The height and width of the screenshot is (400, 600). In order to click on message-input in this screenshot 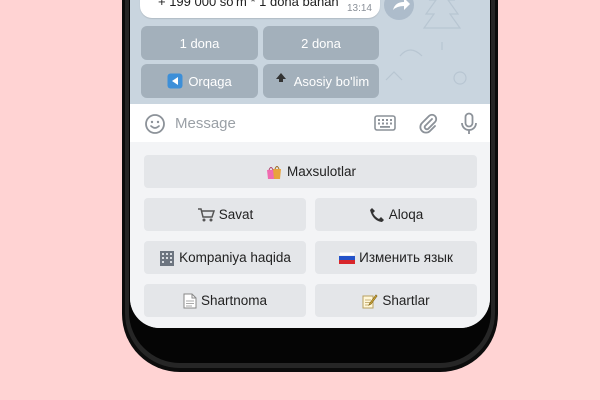, I will do `click(270, 123)`.